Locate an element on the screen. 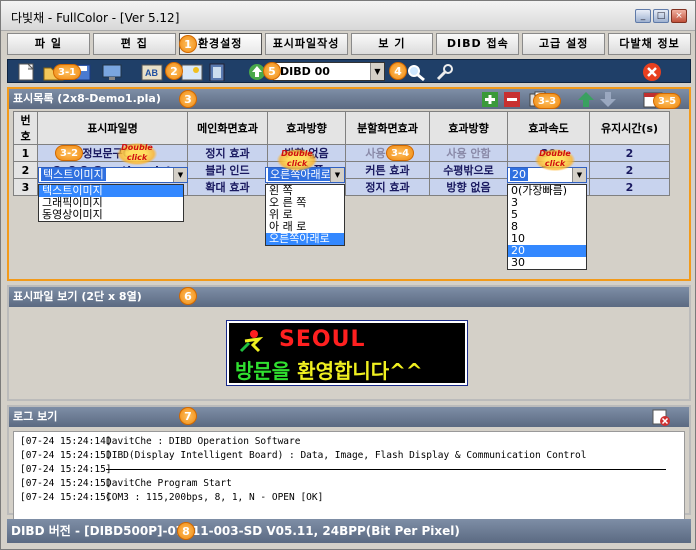 The height and width of the screenshot is (550, 696). text-image-icon: AB is located at coordinates (152, 72).